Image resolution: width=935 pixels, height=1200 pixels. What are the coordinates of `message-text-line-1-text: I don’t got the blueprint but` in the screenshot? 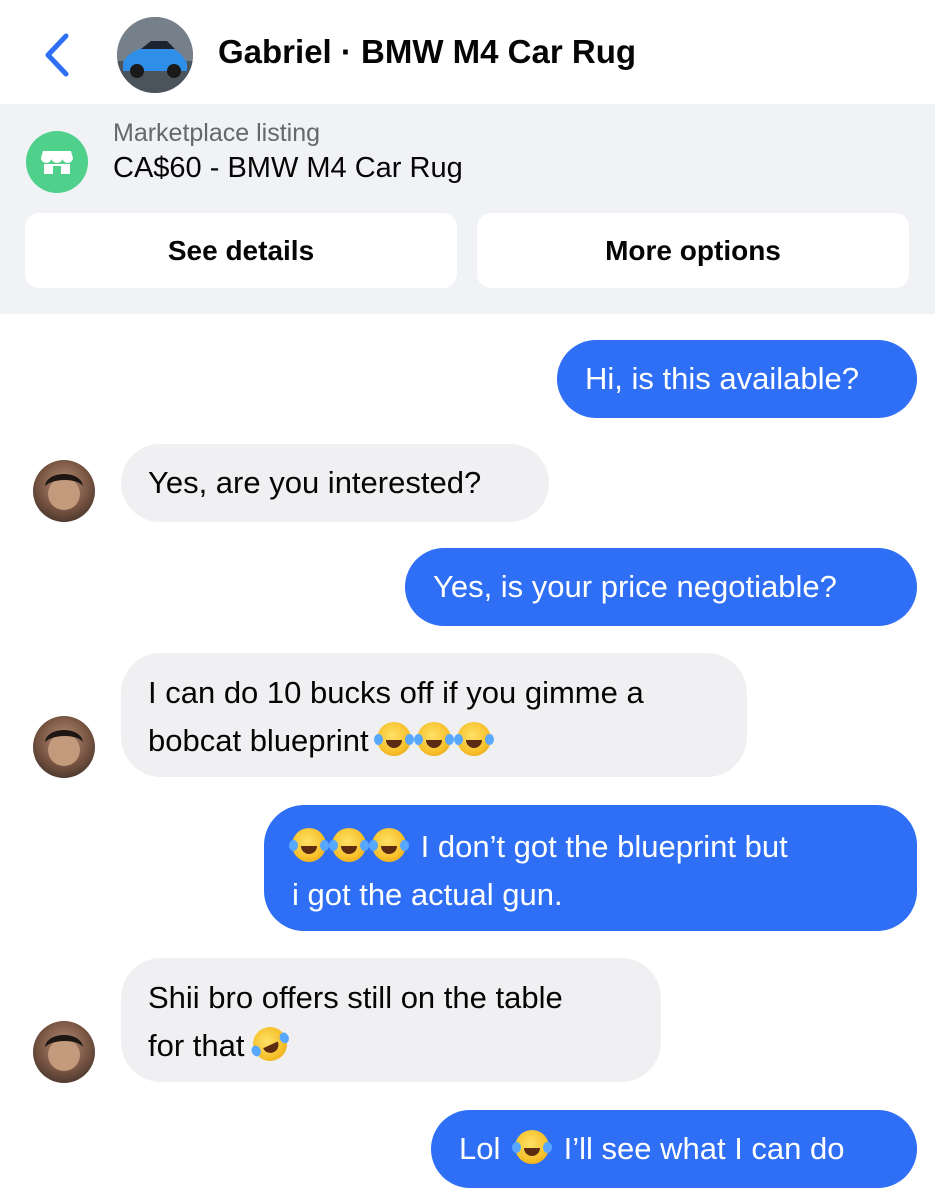 It's located at (604, 846).